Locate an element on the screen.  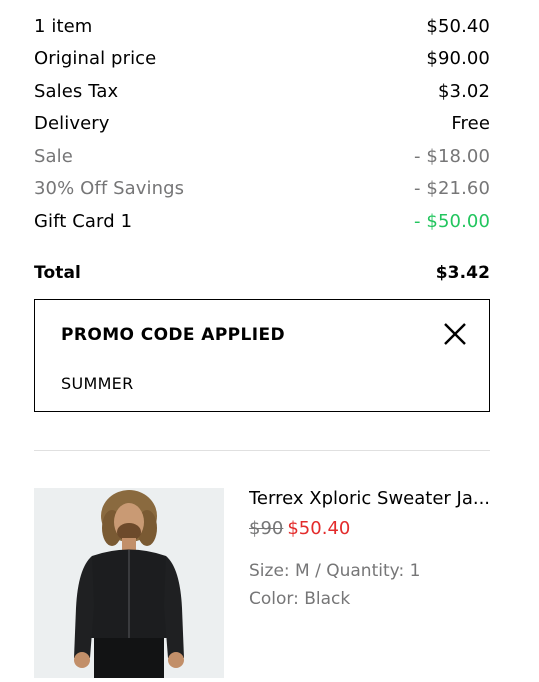
row-label: Sales Tax is located at coordinates (76, 91).